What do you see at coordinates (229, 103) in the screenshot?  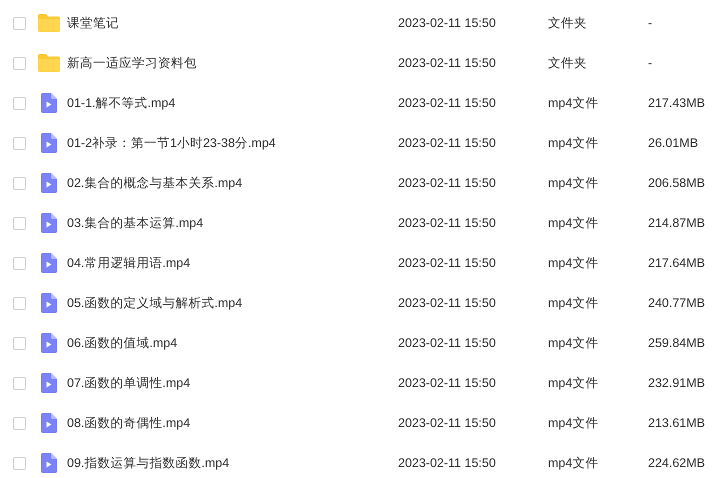 I see `file-name: 01-1.解不等式.mp4` at bounding box center [229, 103].